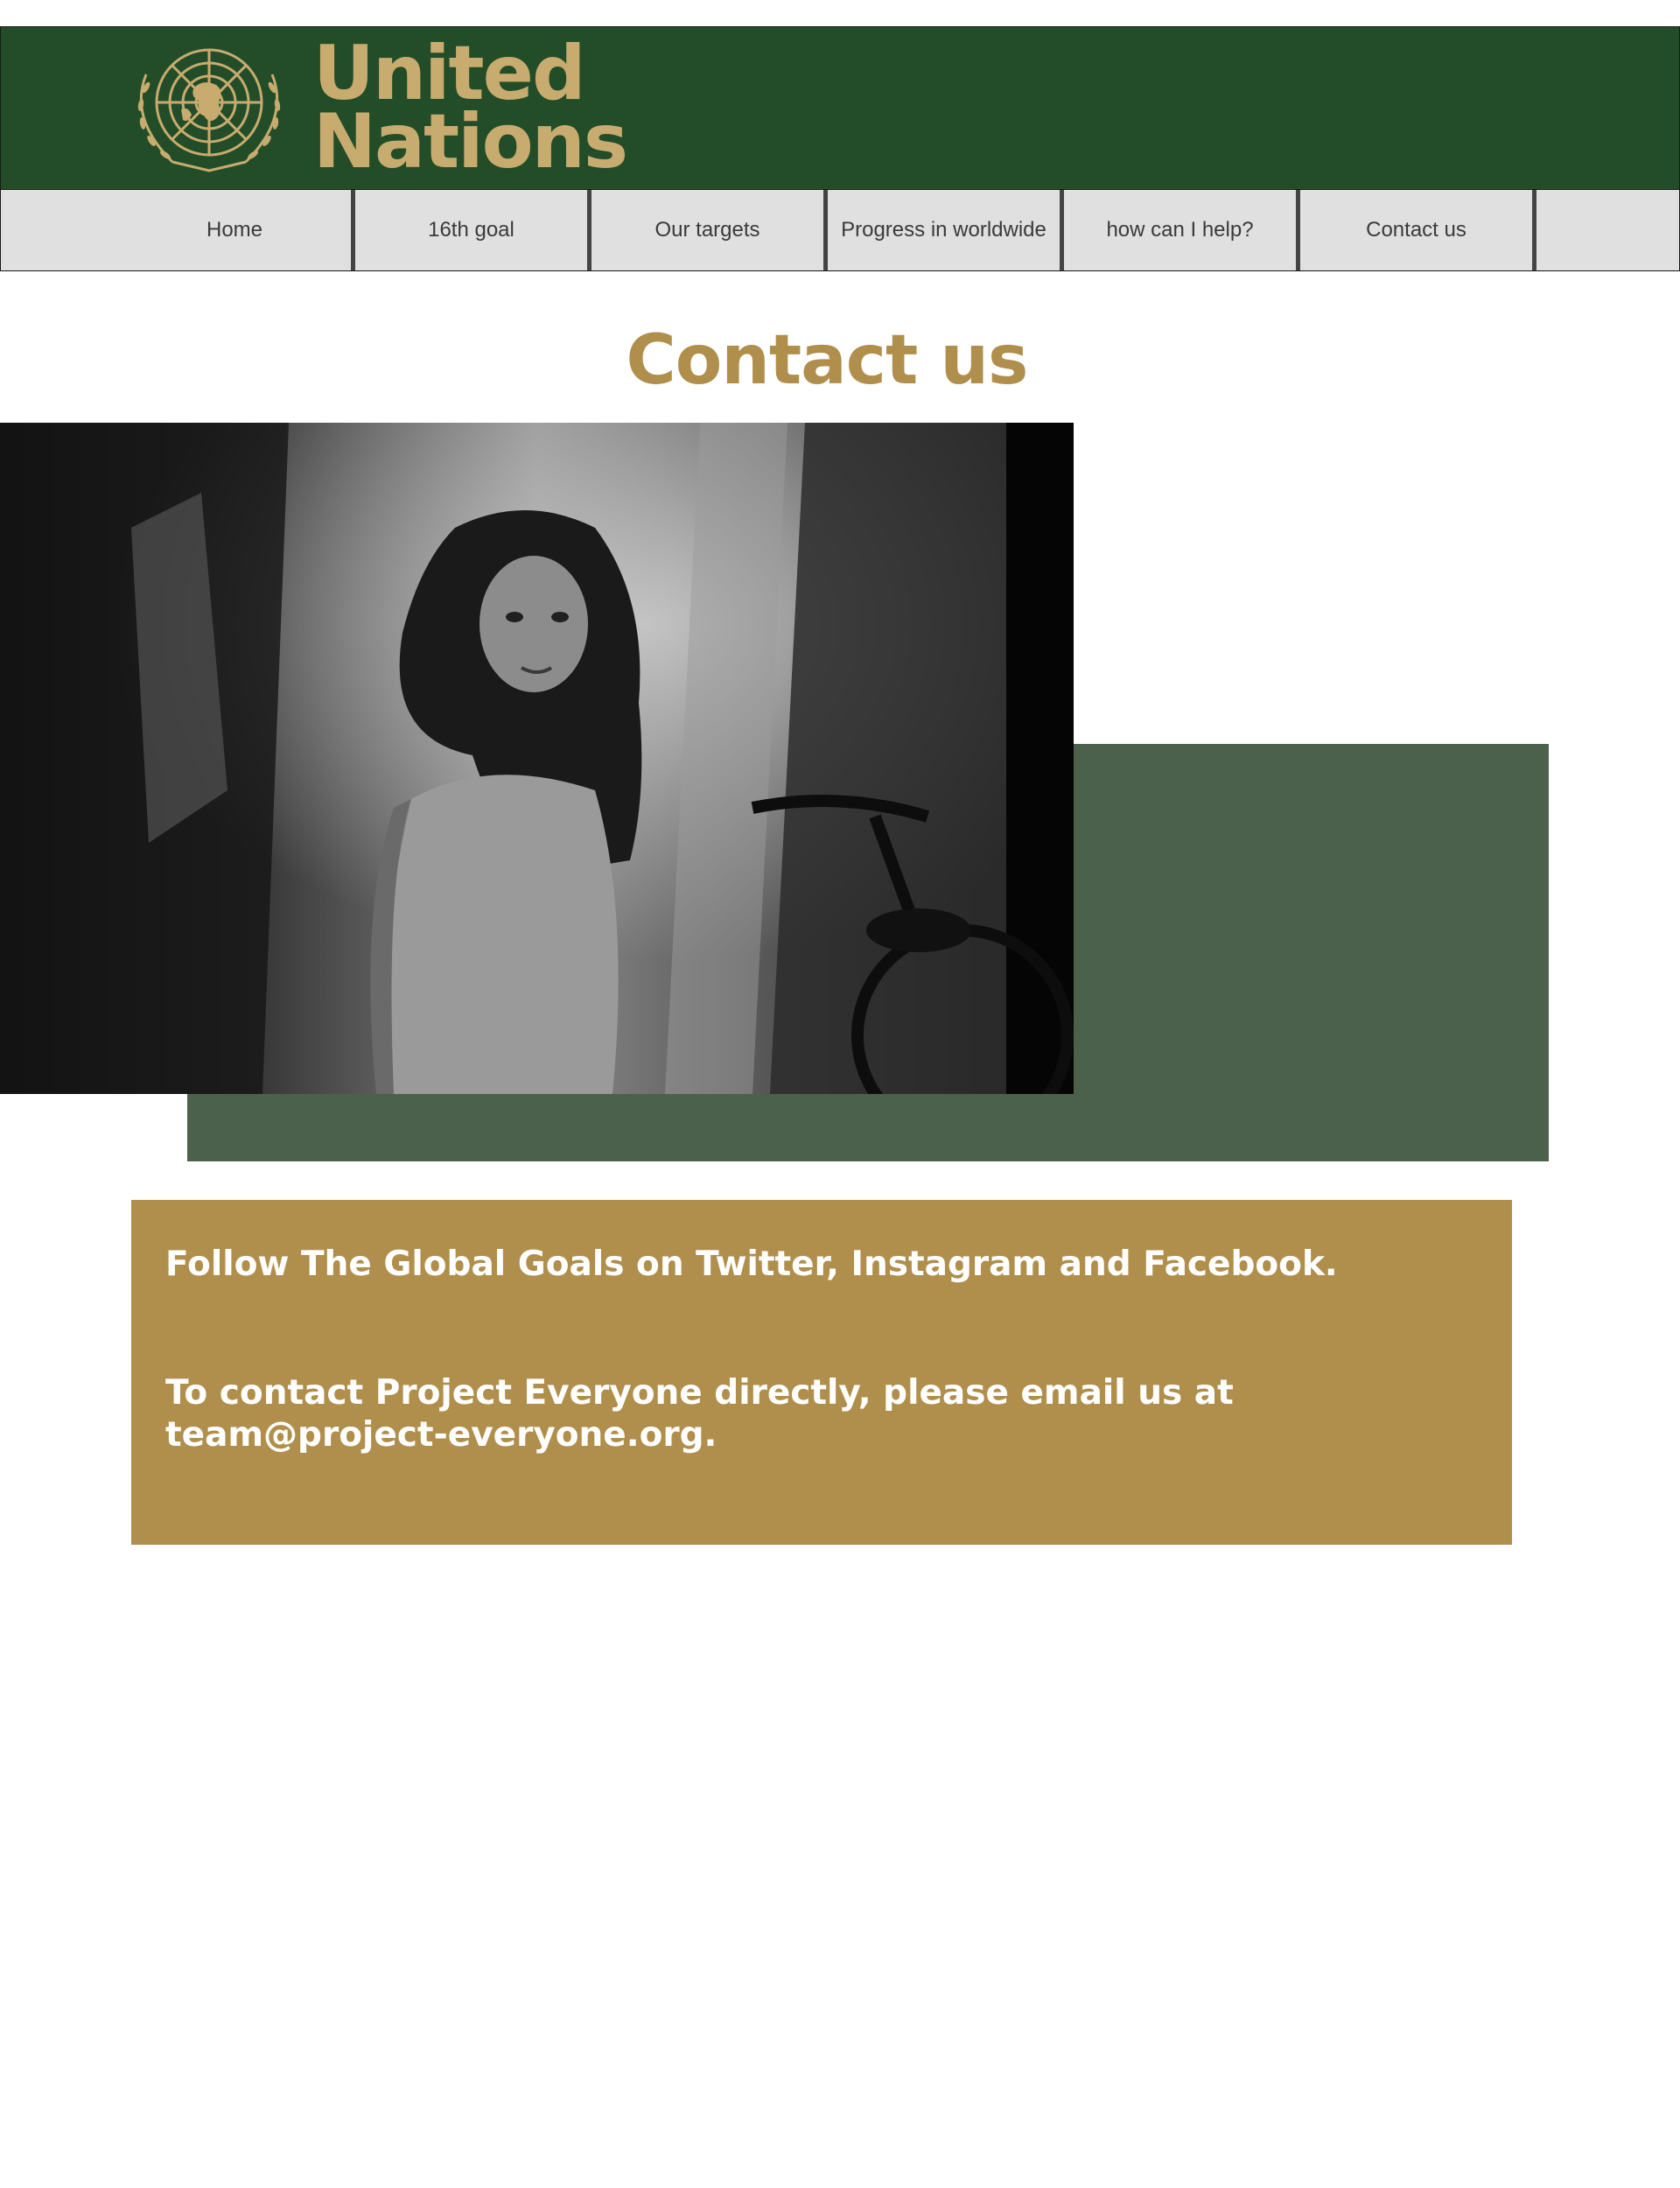 This screenshot has height=2188, width=1680. What do you see at coordinates (209, 110) in the screenshot?
I see `un-emblem-icon` at bounding box center [209, 110].